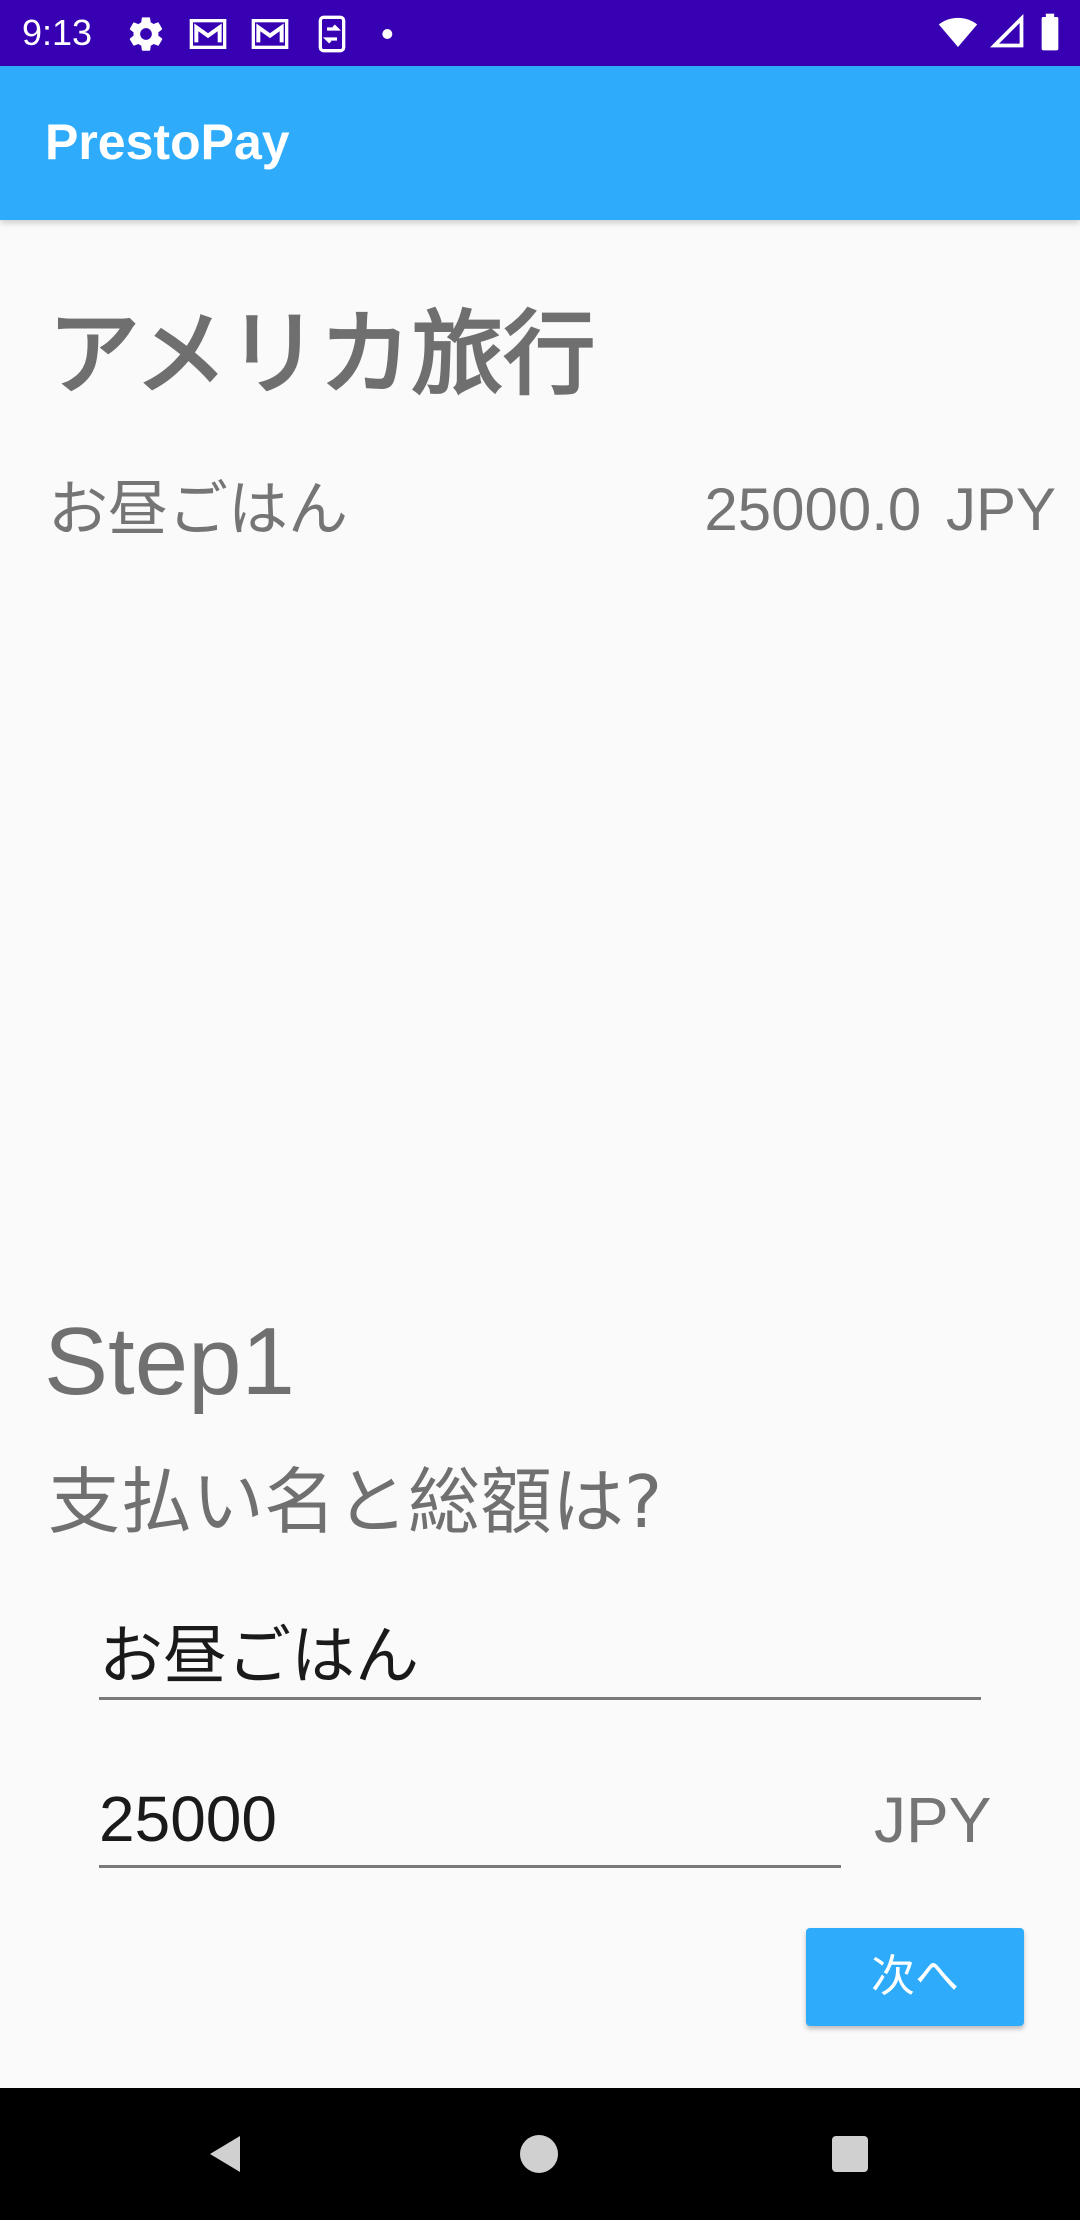 This screenshot has height=2220, width=1080. What do you see at coordinates (915, 1977) in the screenshot?
I see `next-button: 次へ` at bounding box center [915, 1977].